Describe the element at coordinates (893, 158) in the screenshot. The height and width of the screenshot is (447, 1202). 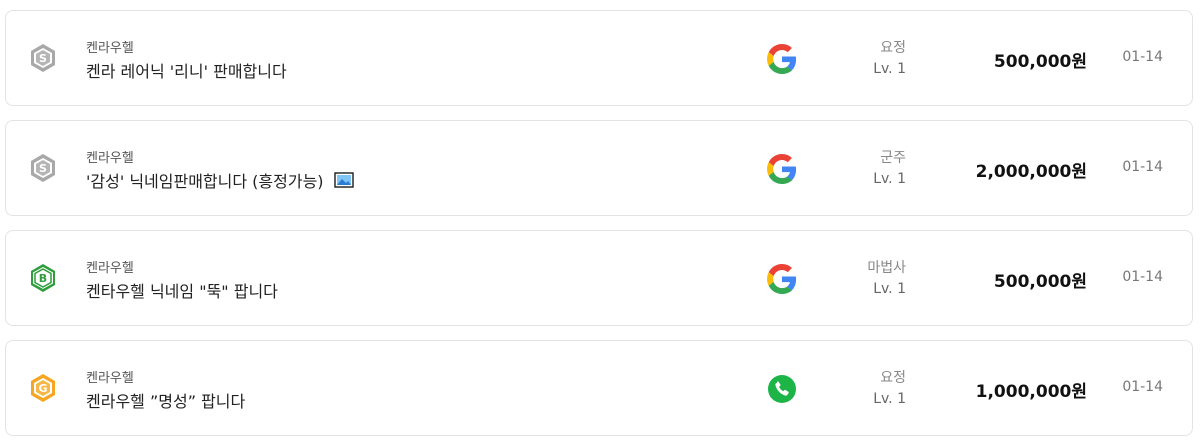
I see `character-class: 군주` at that location.